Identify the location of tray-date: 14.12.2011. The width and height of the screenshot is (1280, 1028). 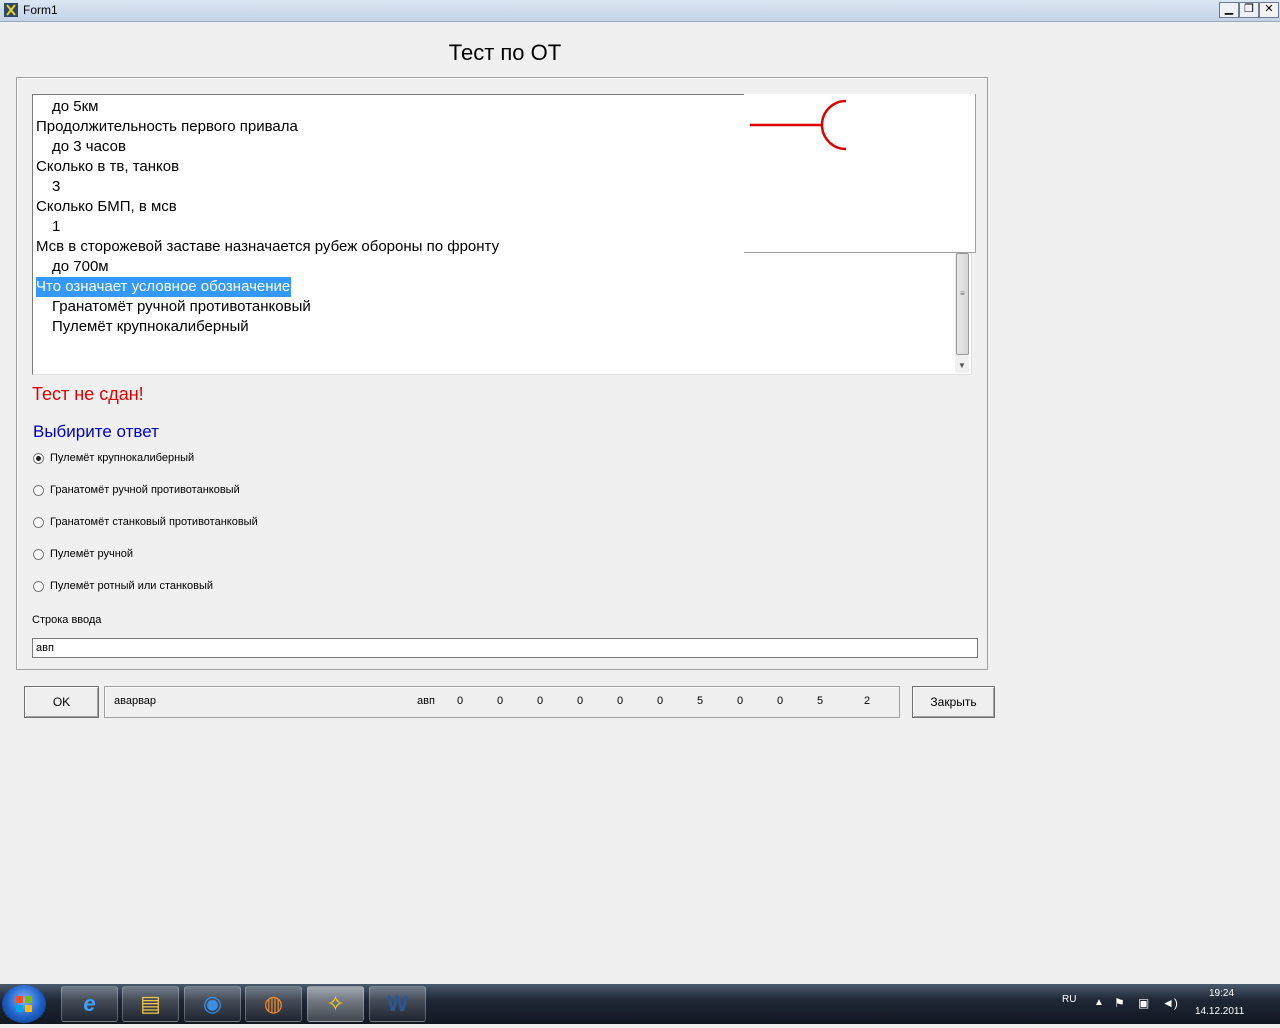
(1219, 1011).